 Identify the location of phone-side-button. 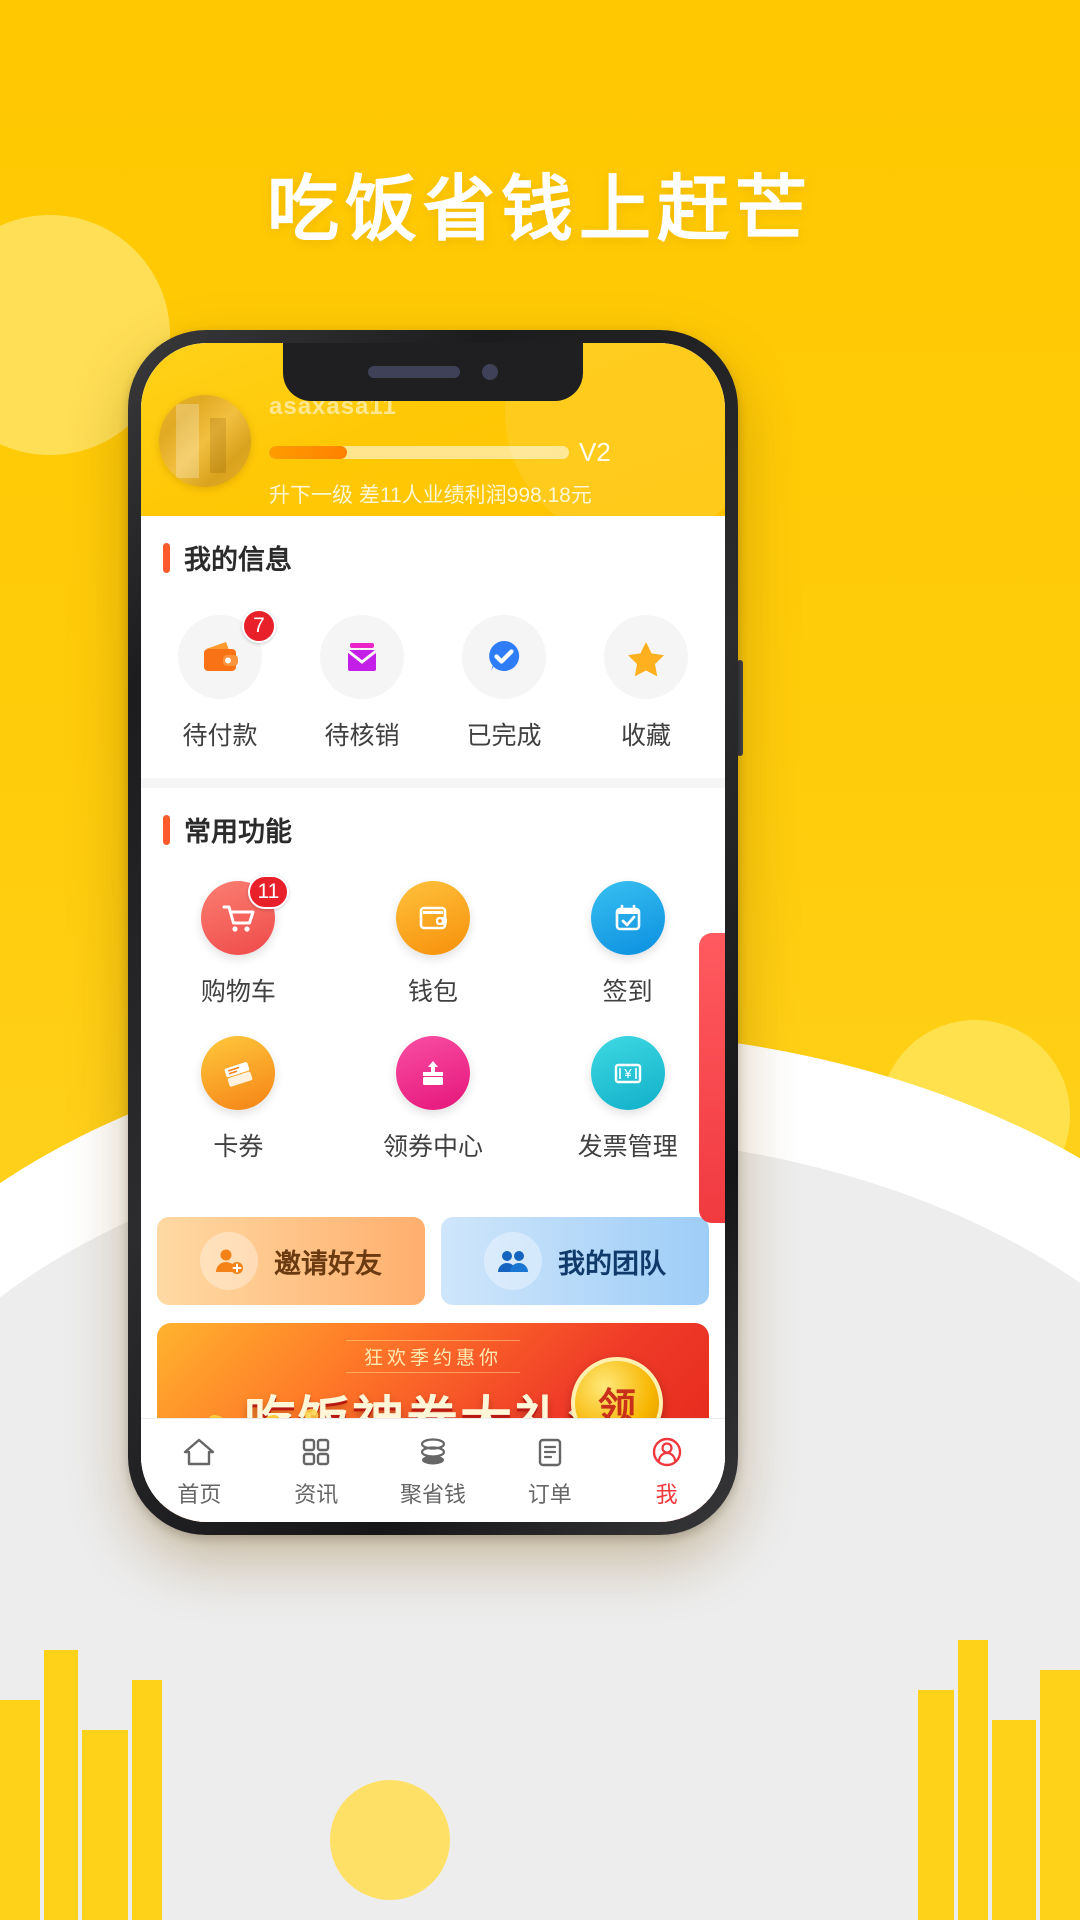
(740, 708).